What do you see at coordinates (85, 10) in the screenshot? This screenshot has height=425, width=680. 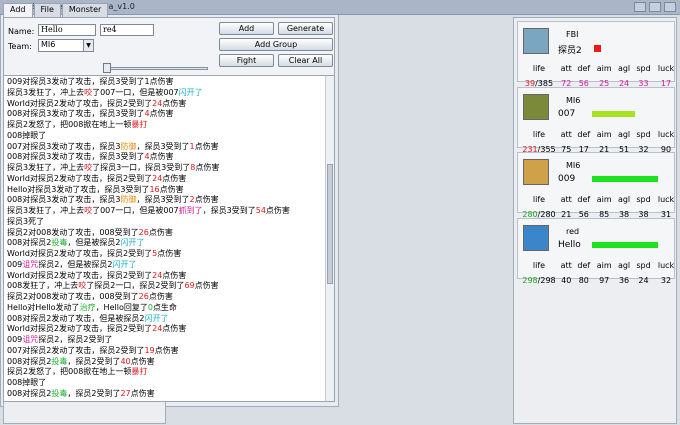 I see `tab-monster: Monster` at bounding box center [85, 10].